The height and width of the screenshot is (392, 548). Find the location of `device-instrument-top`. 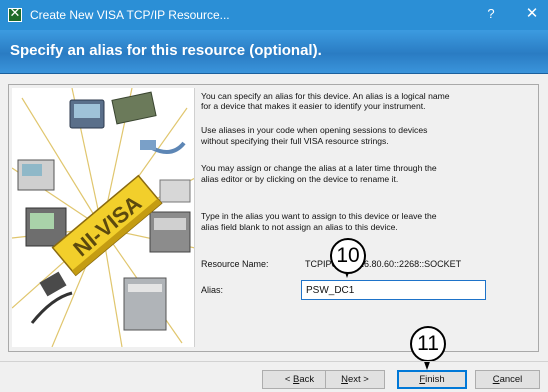

device-instrument-top is located at coordinates (87, 114).